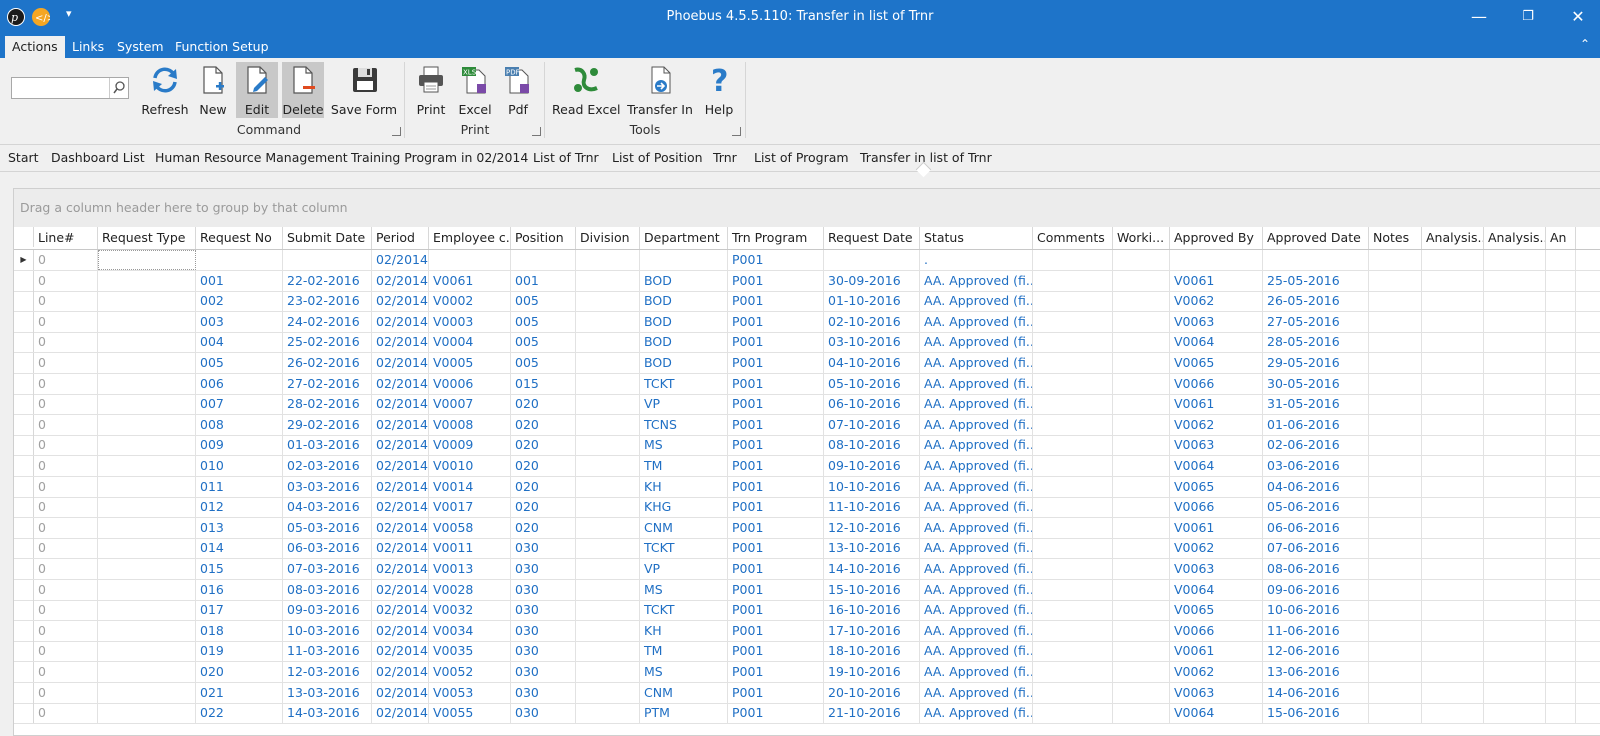 This screenshot has height=736, width=1600. Describe the element at coordinates (1395, 238) in the screenshot. I see `column-header-notes: Notes` at that location.